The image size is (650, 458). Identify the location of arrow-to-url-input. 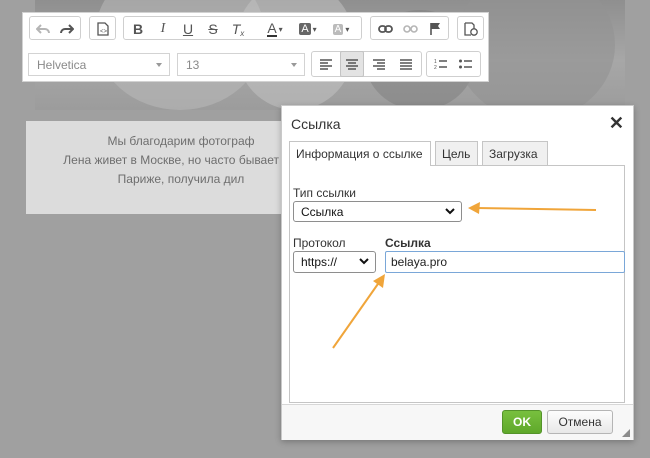
(358, 311).